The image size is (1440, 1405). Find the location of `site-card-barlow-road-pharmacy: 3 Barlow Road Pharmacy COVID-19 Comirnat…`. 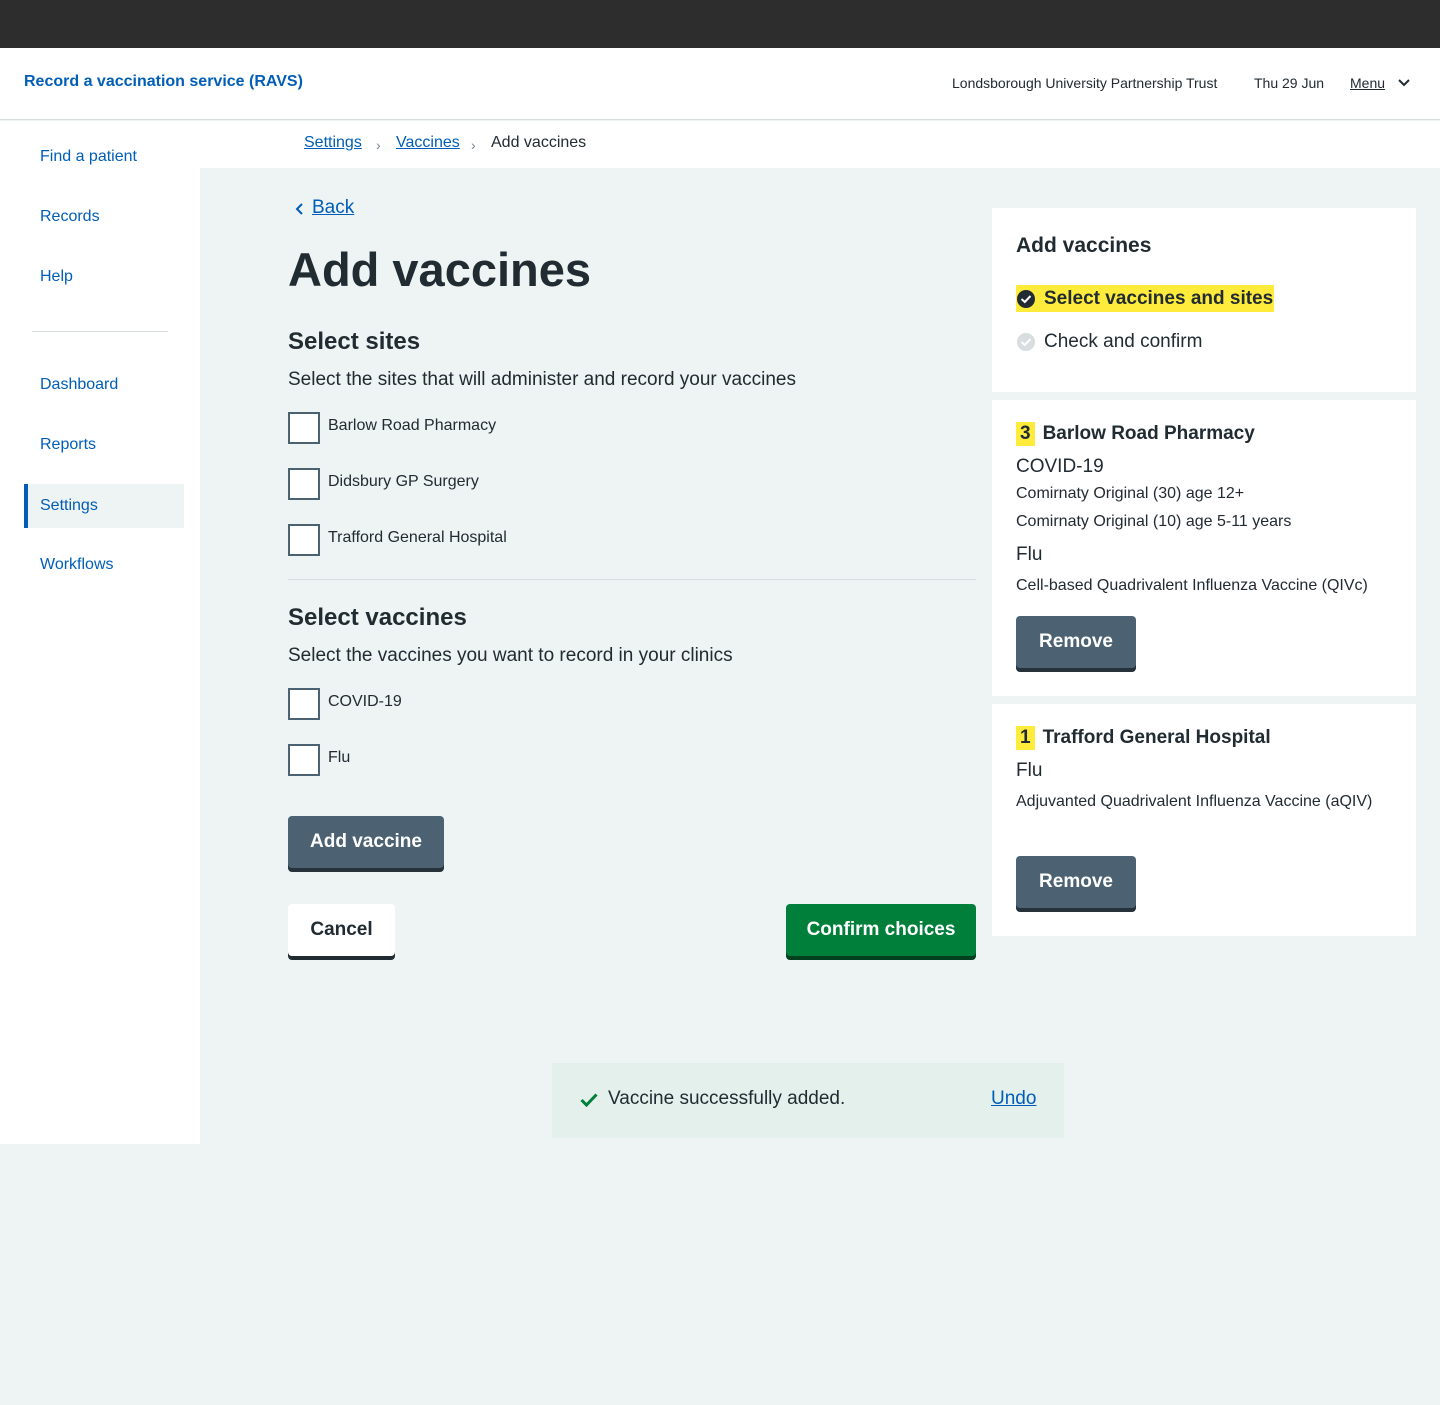

site-card-barlow-road-pharmacy: 3 Barlow Road Pharmacy COVID-19 Comirnat… is located at coordinates (1204, 548).